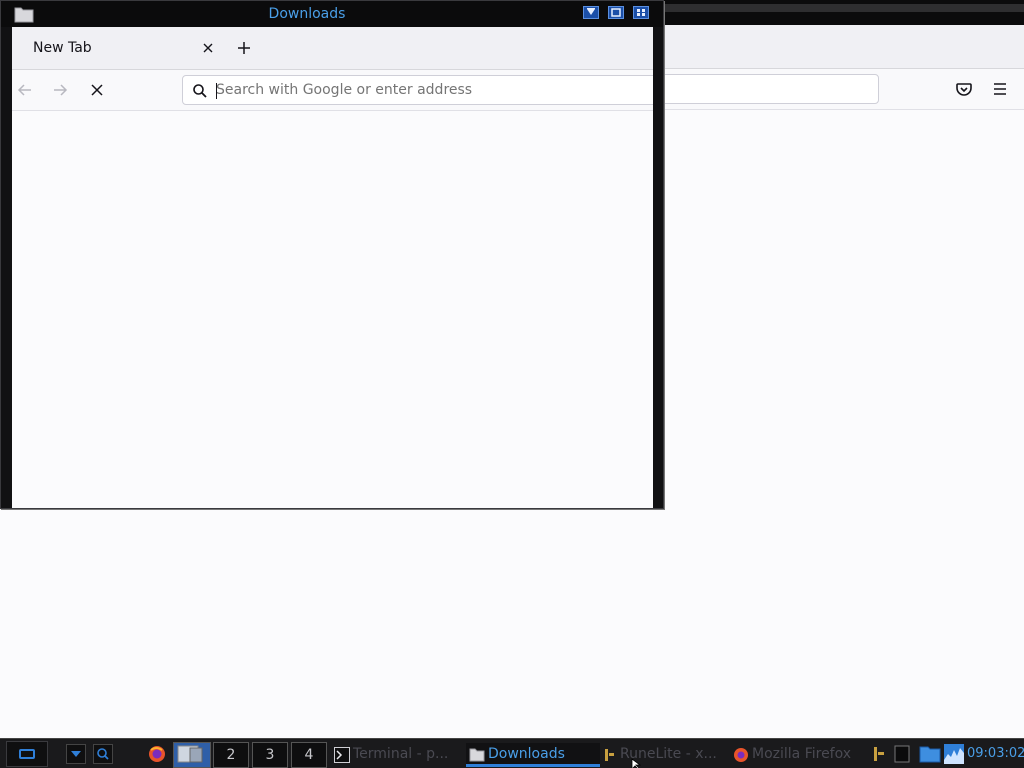  I want to click on url-bar, so click(417, 90).